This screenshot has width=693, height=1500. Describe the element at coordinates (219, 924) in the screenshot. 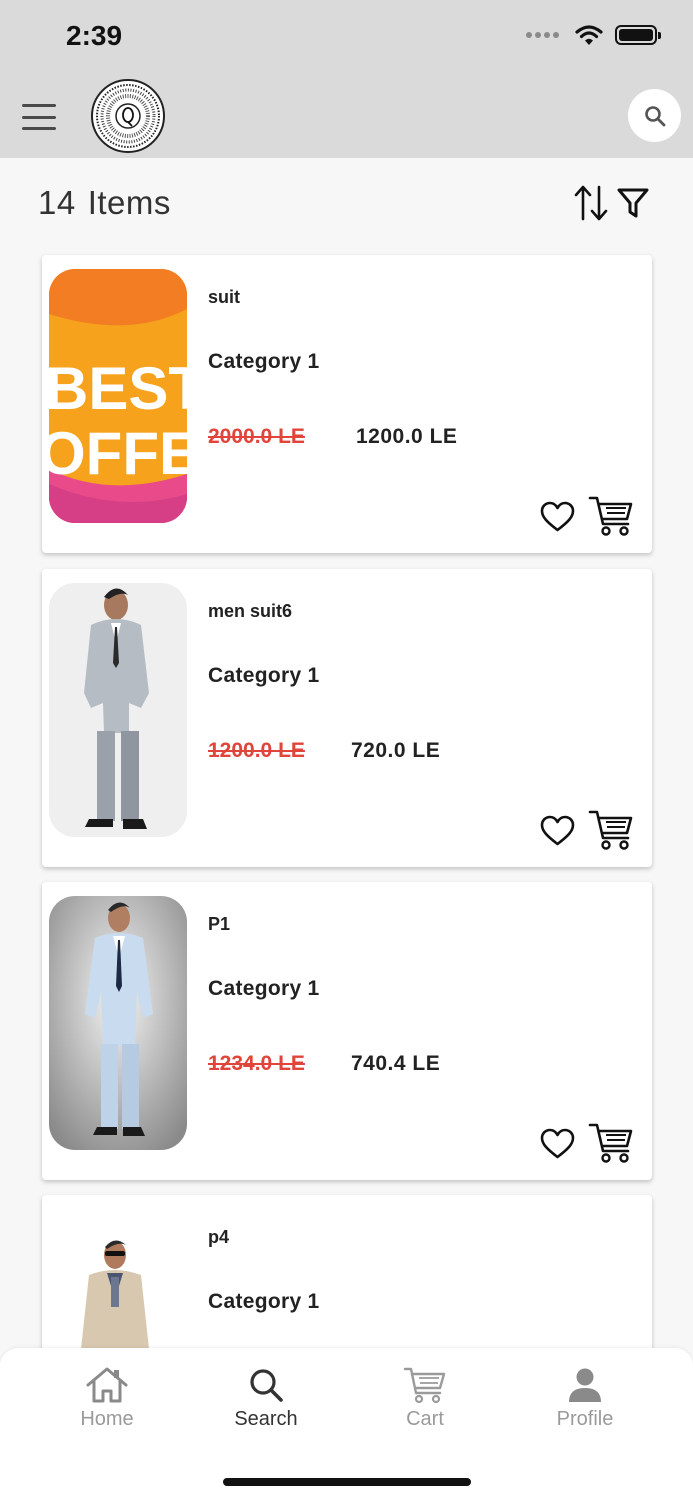

I see `product-name: P1` at that location.